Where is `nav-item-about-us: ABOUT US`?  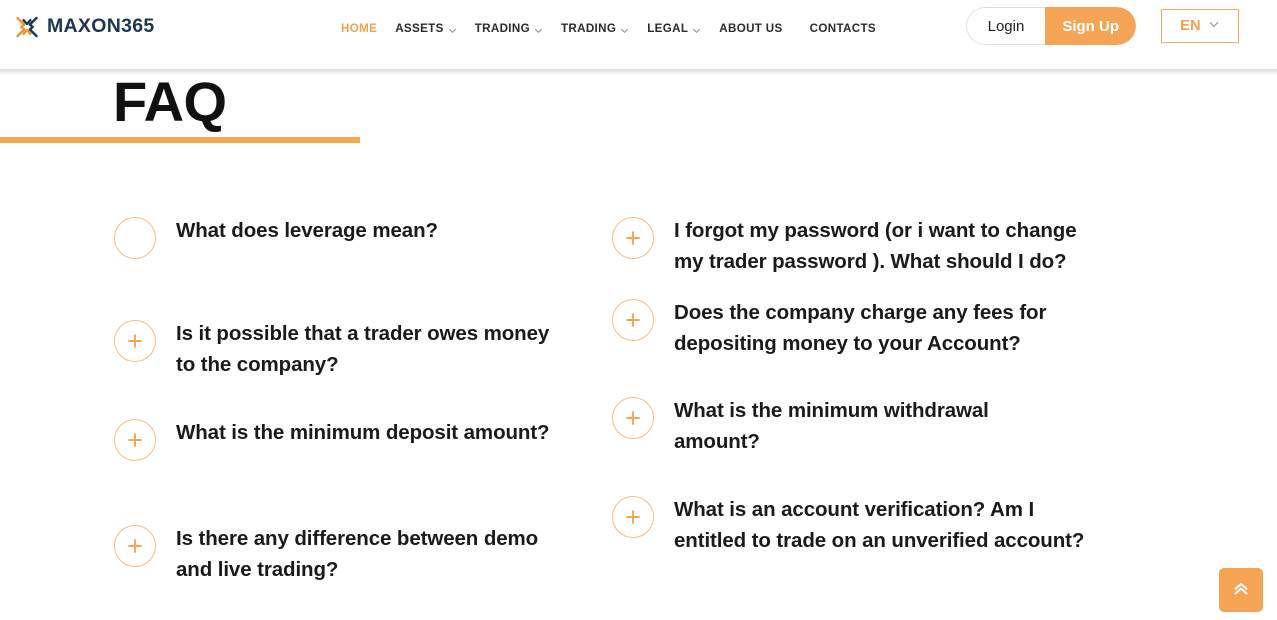
nav-item-about-us: ABOUT US is located at coordinates (750, 28).